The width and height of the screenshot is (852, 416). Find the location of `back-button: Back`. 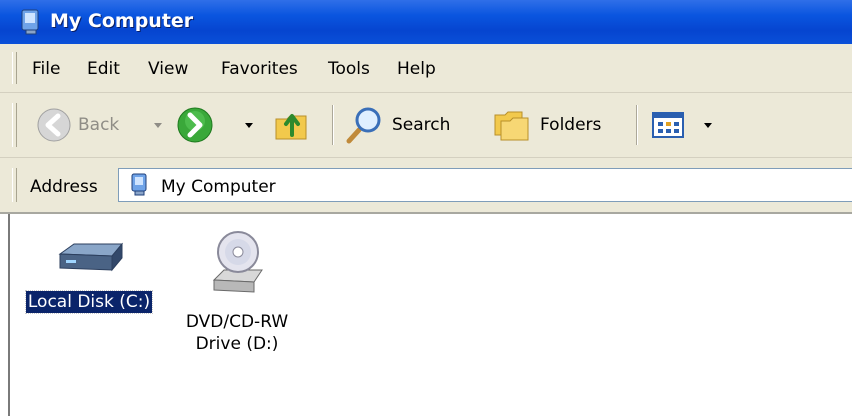

back-button: Back is located at coordinates (77, 125).